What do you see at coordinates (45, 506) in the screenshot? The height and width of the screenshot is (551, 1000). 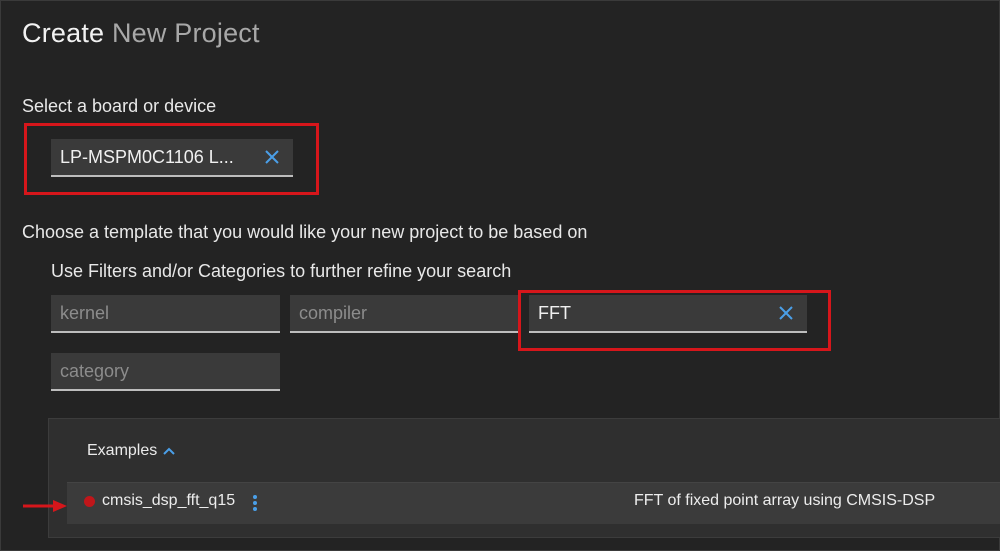 I see `red-arrow-icon` at bounding box center [45, 506].